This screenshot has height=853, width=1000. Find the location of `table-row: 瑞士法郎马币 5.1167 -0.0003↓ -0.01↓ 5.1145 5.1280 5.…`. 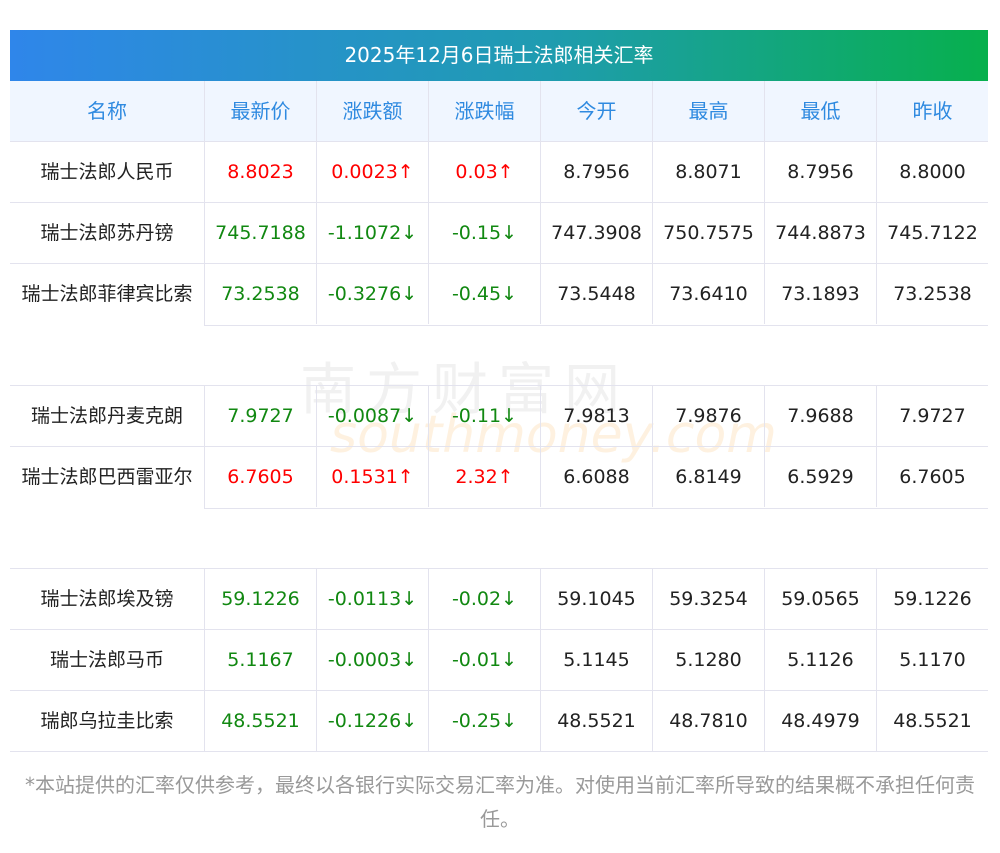

table-row: 瑞士法郎马币 5.1167 -0.0003↓ -0.01↓ 5.1145 5.1280 5.… is located at coordinates (499, 660).